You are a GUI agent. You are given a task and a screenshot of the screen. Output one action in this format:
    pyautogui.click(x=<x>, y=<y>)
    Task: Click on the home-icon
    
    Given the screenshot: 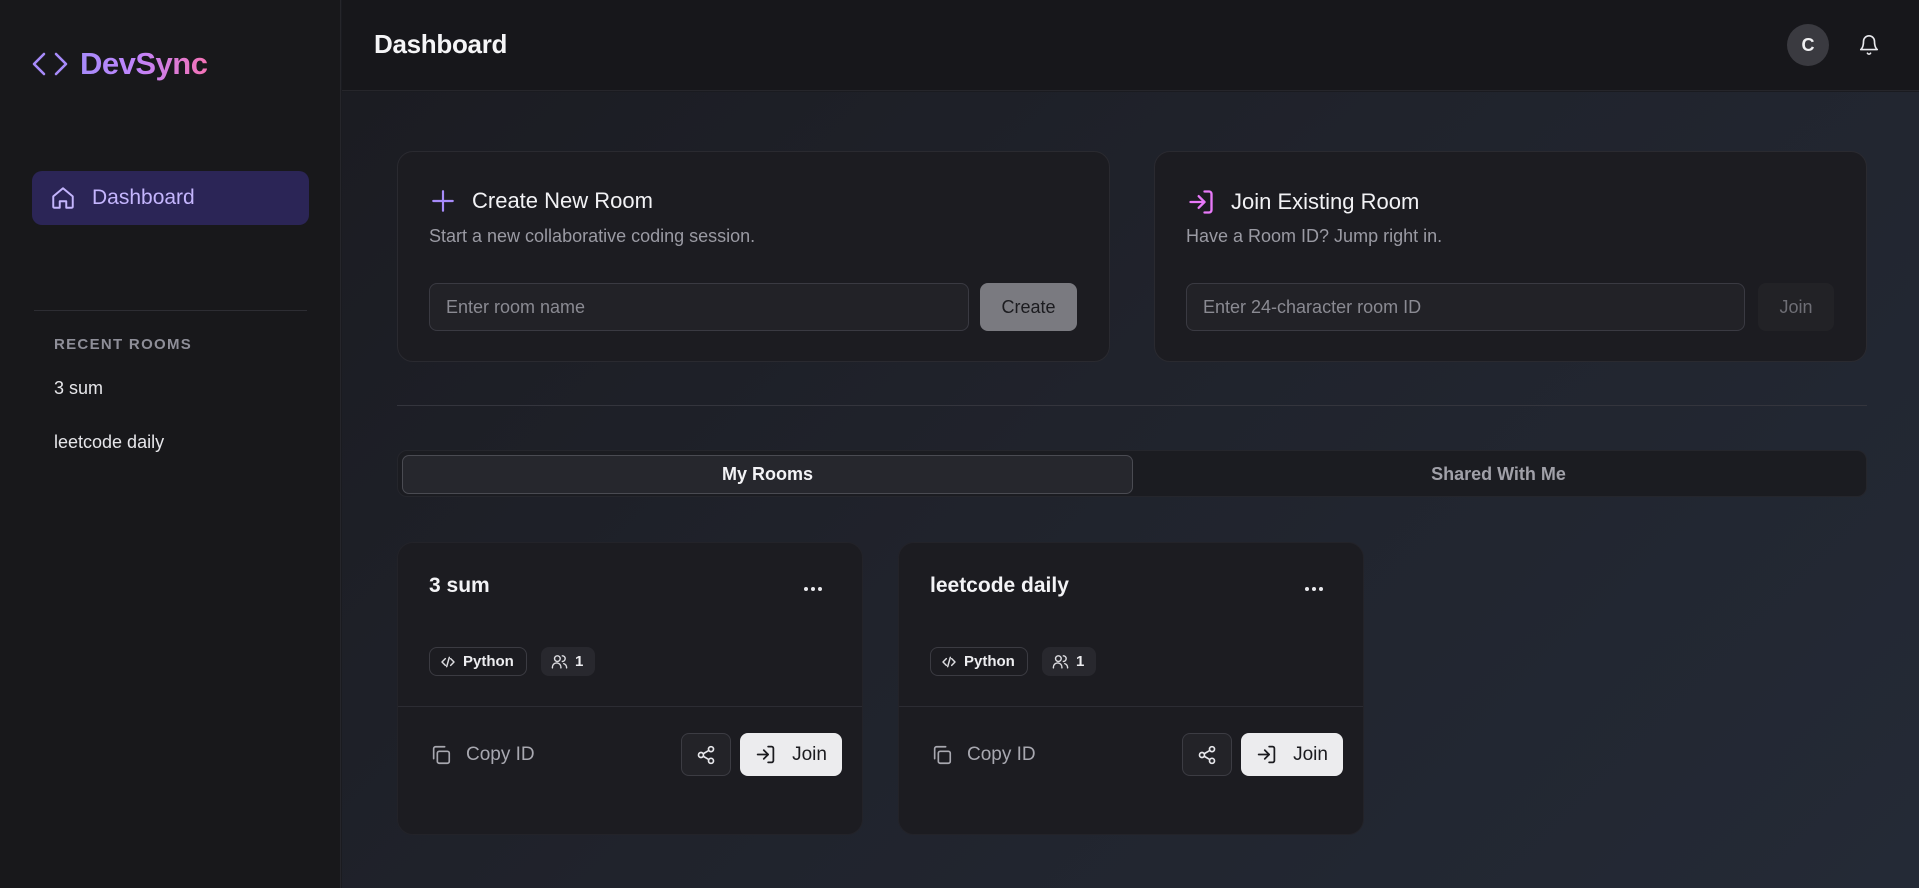 What is the action you would take?
    pyautogui.click(x=63, y=198)
    